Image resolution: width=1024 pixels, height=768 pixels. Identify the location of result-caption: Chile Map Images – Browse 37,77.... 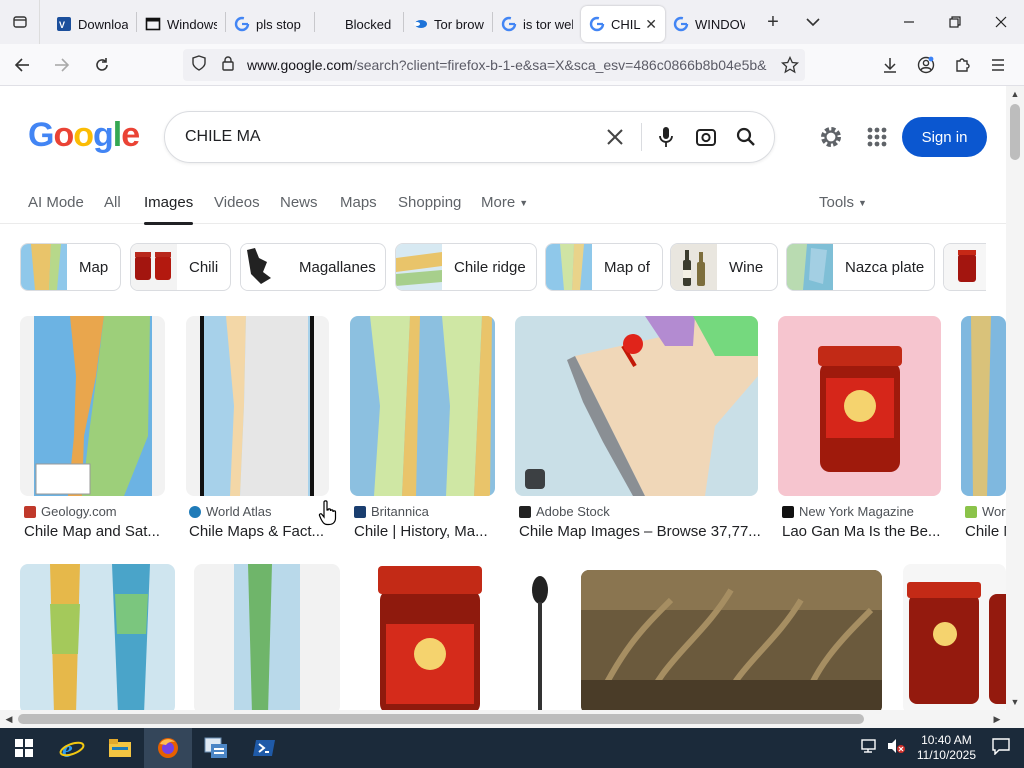
(640, 531).